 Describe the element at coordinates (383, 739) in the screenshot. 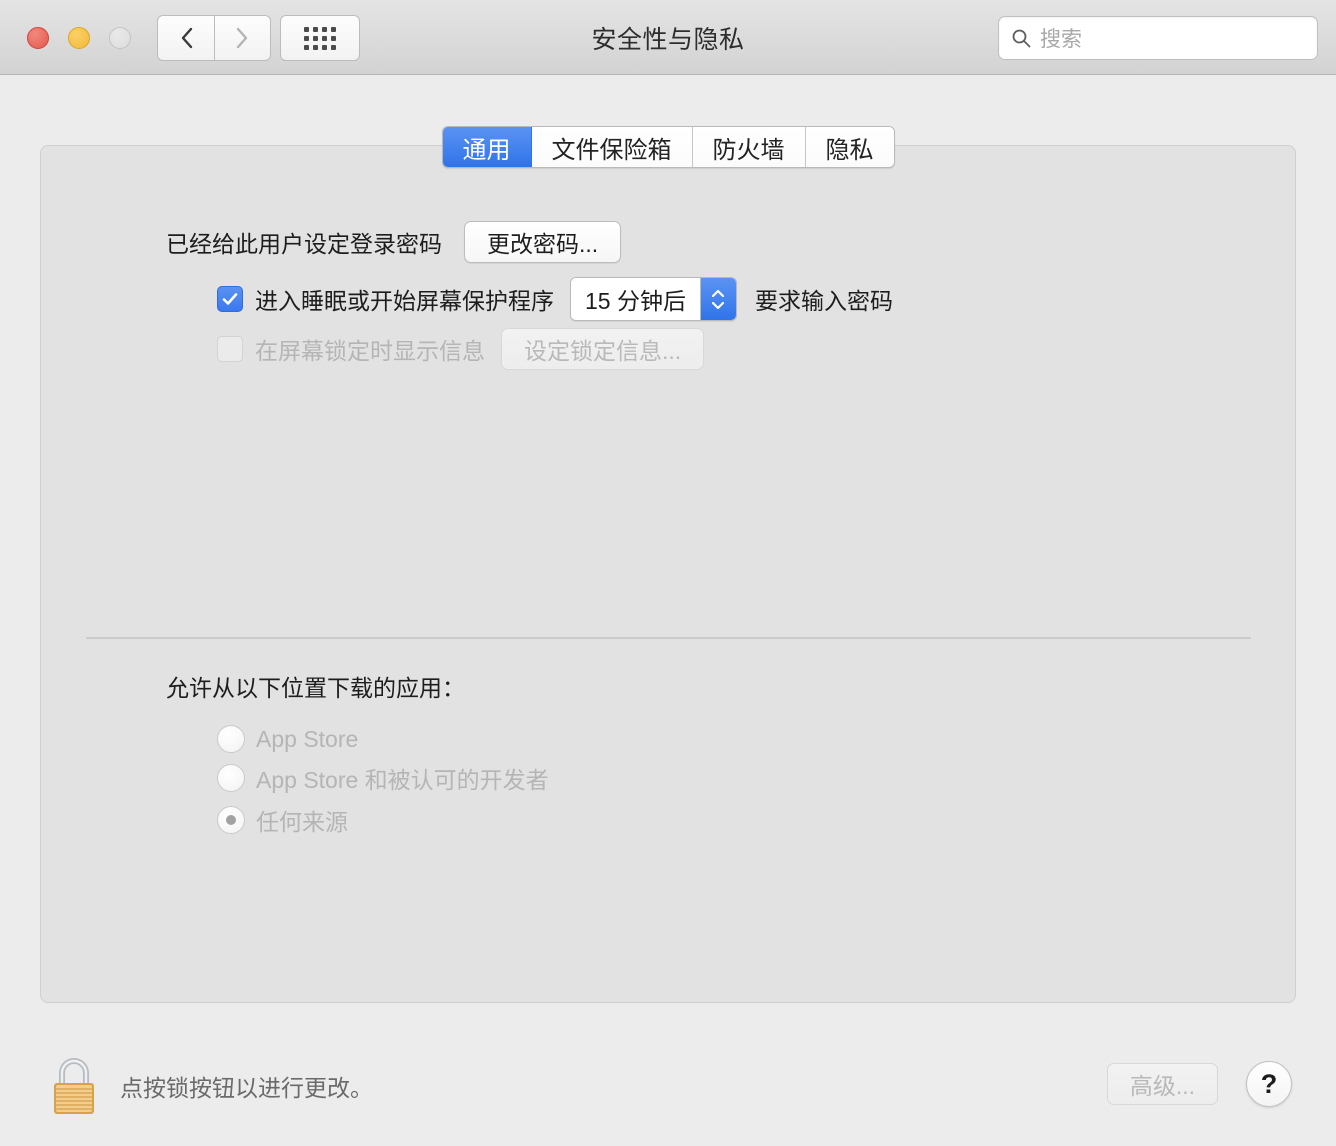

I see `radio-option-app-store: App Store` at that location.